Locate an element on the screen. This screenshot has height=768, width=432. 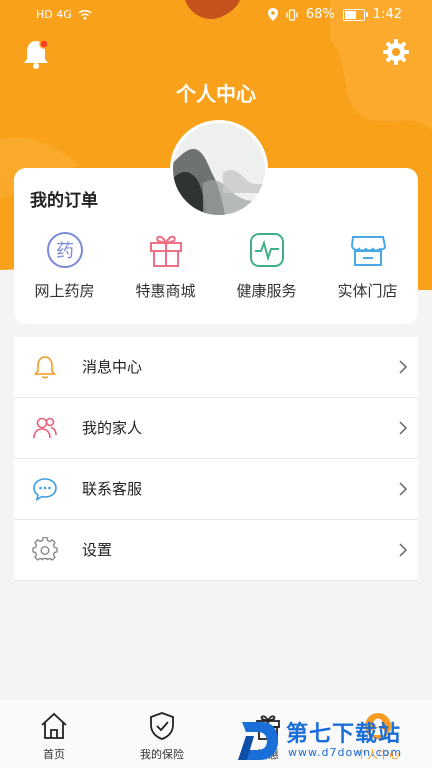
order-item-pharmacy: 药 网上药房 is located at coordinates (64, 265).